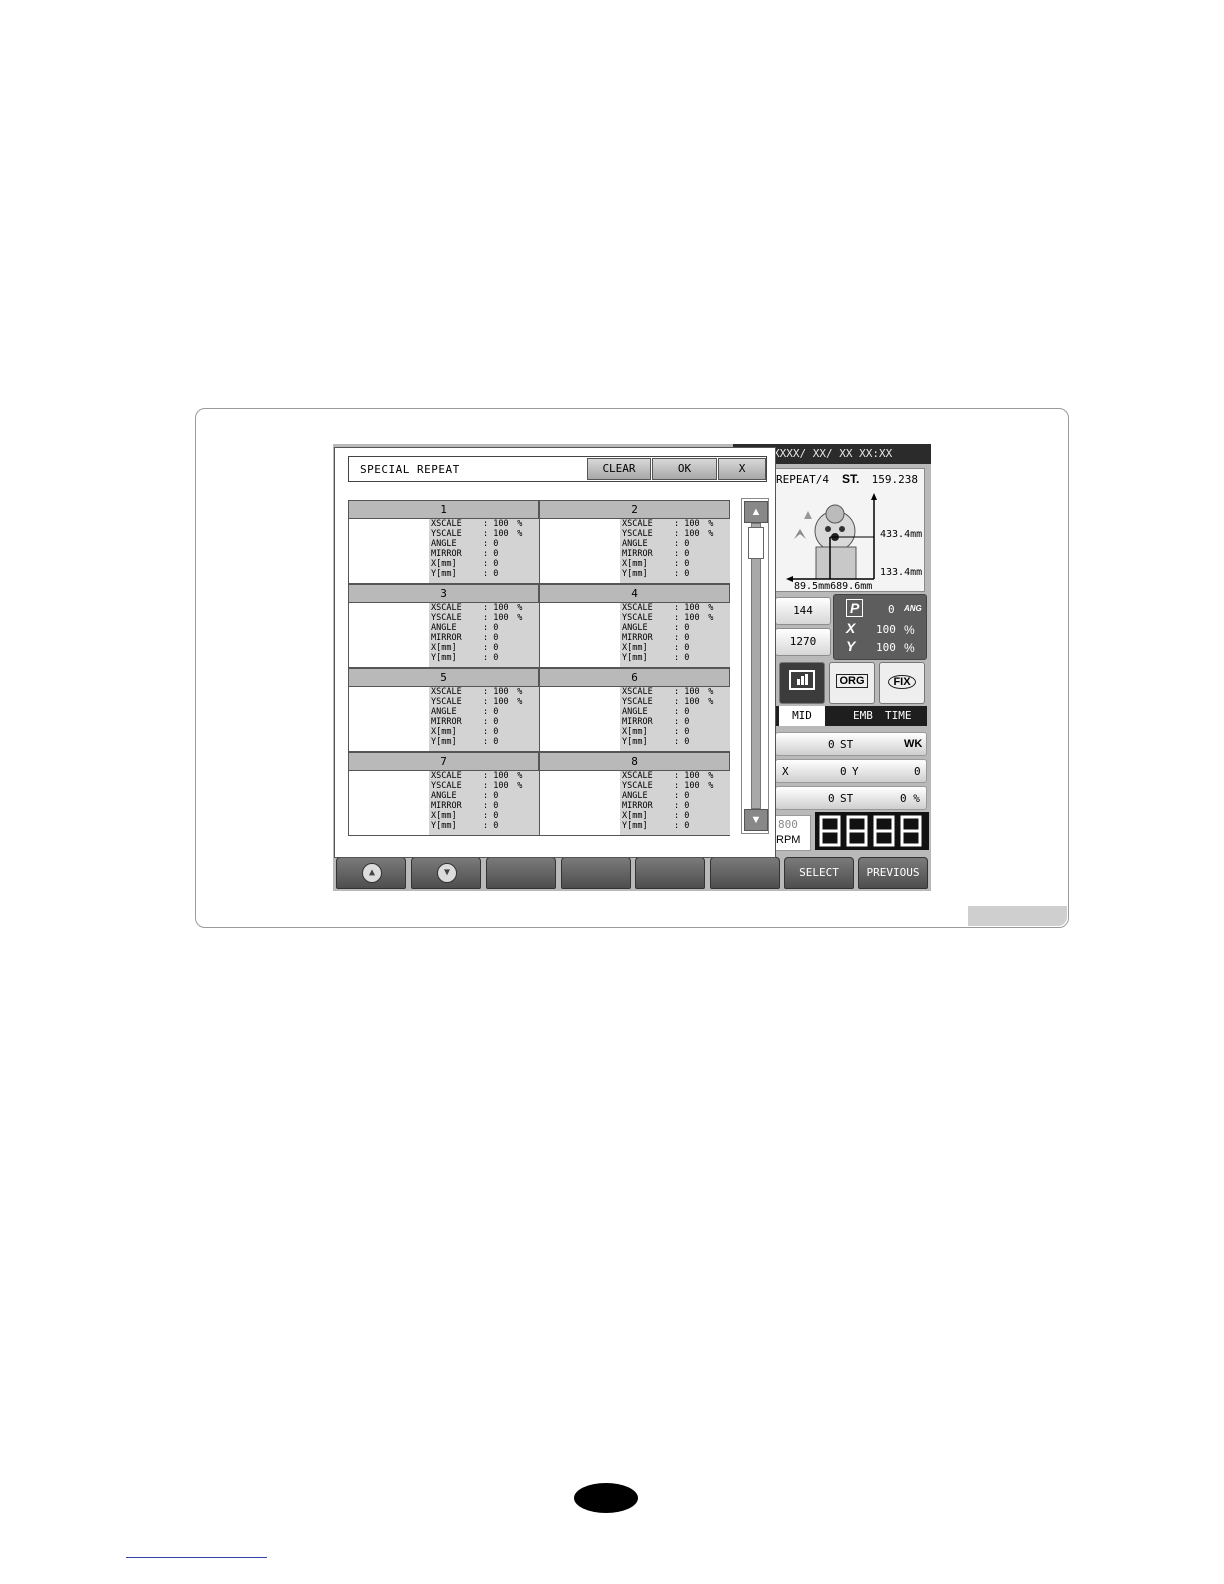 The height and width of the screenshot is (1584, 1224). What do you see at coordinates (833, 453) in the screenshot?
I see `datetime: XXXX/ XX/ XX XX:XX` at bounding box center [833, 453].